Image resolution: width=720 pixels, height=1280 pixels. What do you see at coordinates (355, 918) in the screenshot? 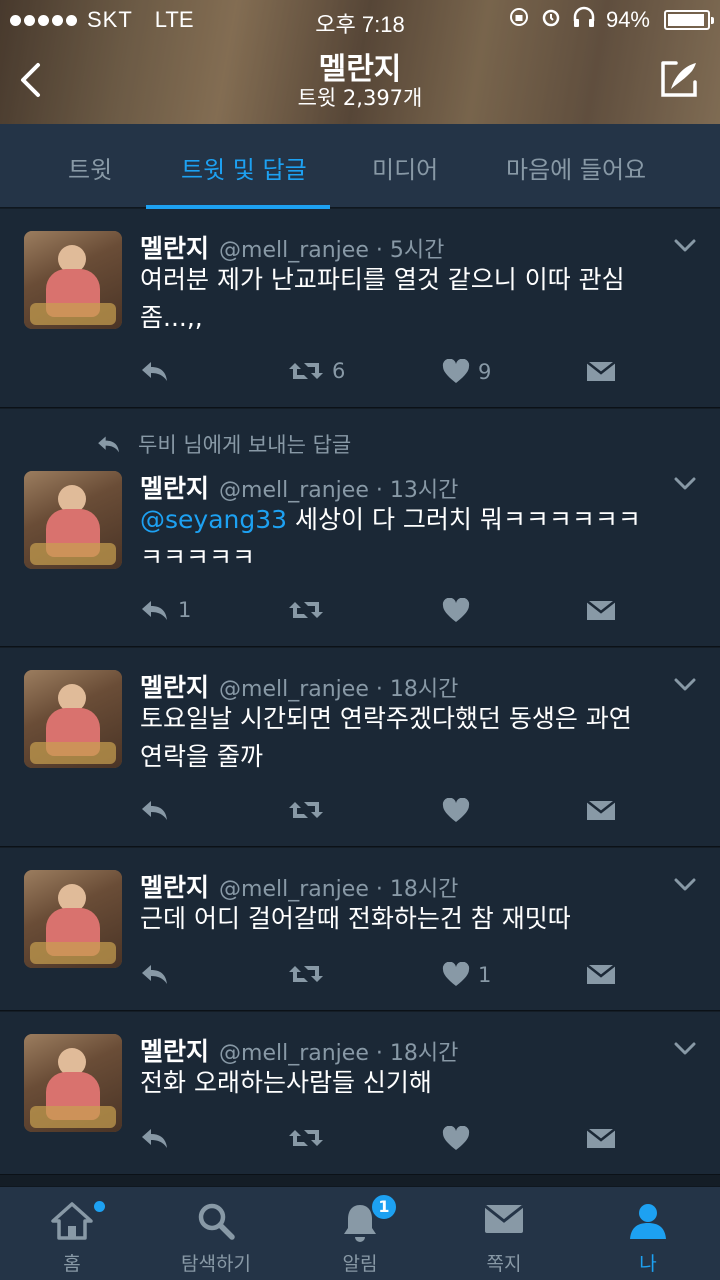
I see `tweet-text-line: 근데 어디 걸어갈때 전화하는건 참 재밋따` at bounding box center [355, 918].